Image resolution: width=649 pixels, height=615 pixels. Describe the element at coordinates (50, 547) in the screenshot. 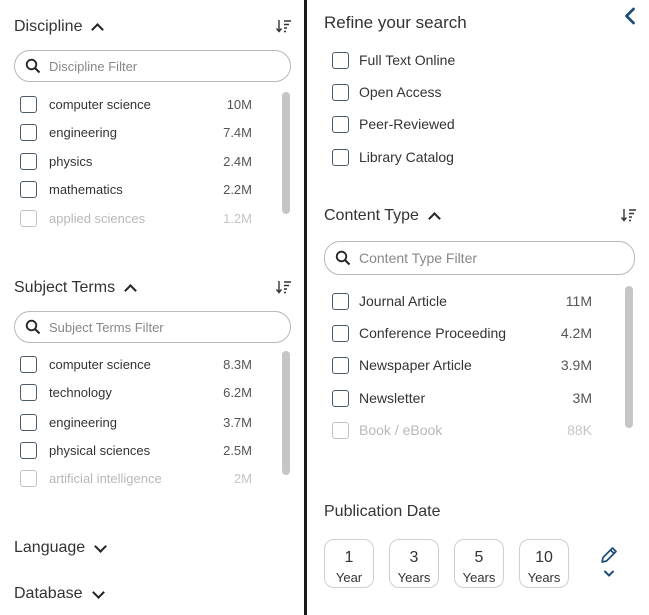

I see `language-title: Language` at that location.